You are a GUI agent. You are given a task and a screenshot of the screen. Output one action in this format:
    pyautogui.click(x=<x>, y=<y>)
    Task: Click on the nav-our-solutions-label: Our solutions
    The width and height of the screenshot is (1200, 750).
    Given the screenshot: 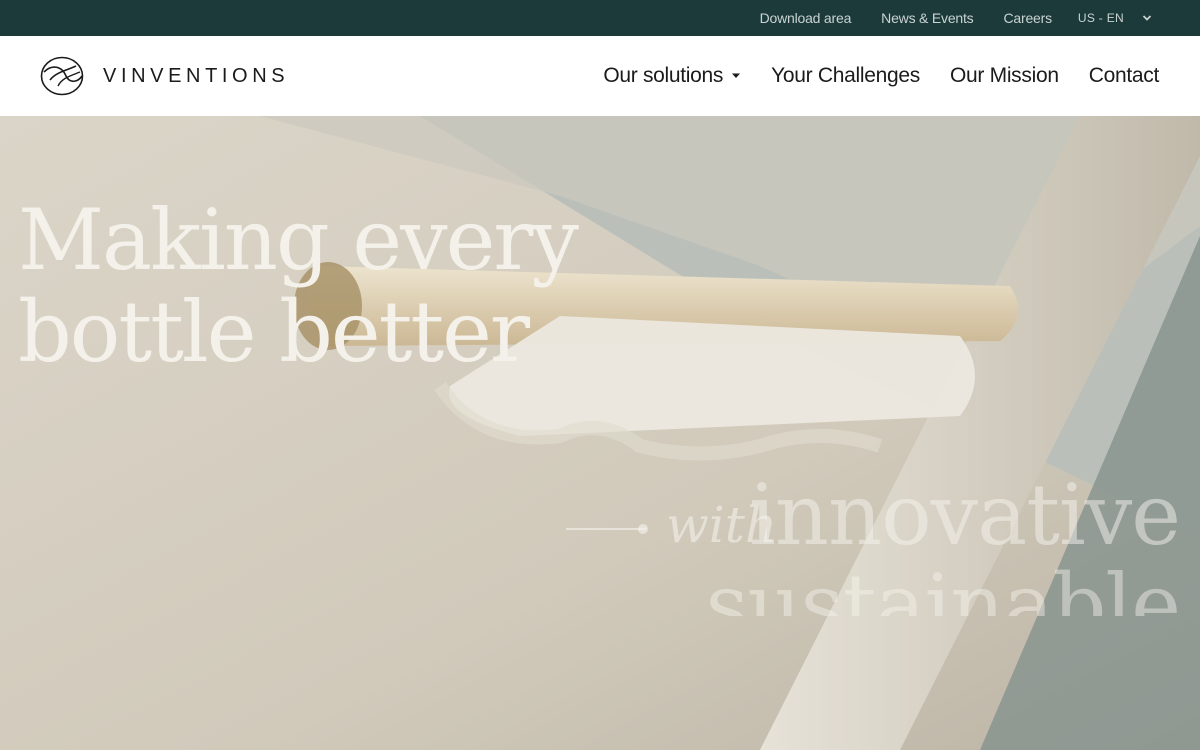 What is the action you would take?
    pyautogui.click(x=663, y=75)
    